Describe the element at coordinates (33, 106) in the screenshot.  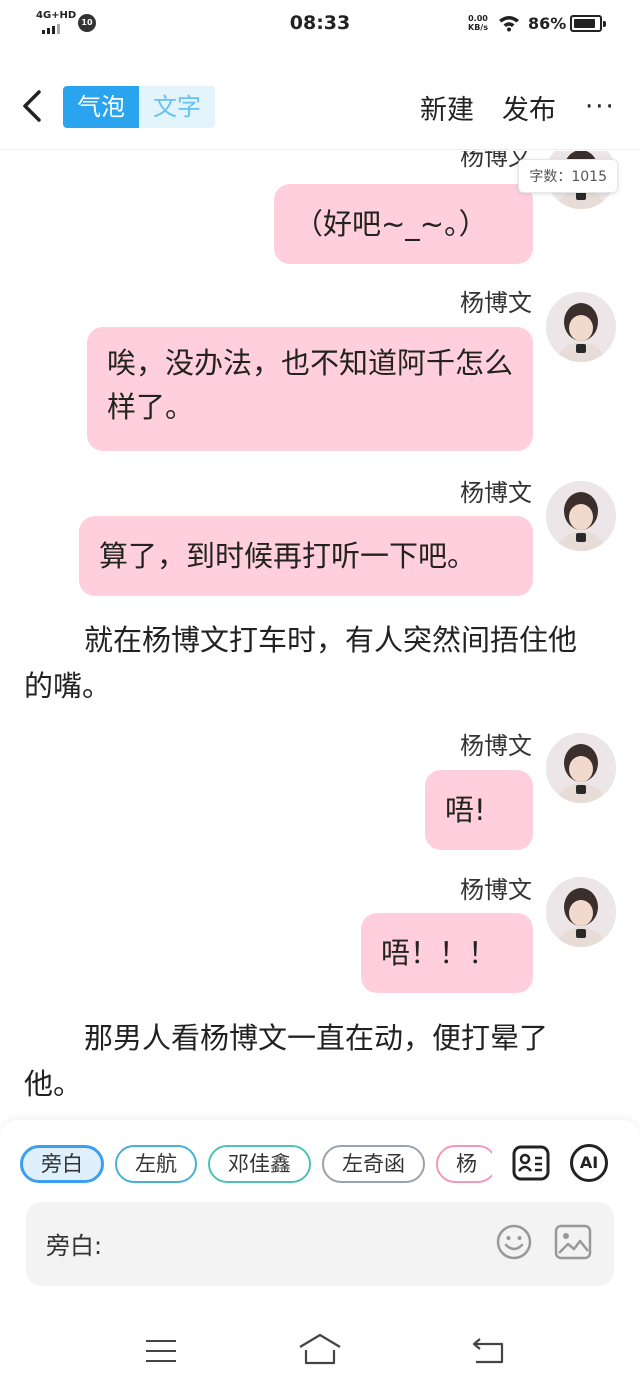
I see `back-arrow-icon` at that location.